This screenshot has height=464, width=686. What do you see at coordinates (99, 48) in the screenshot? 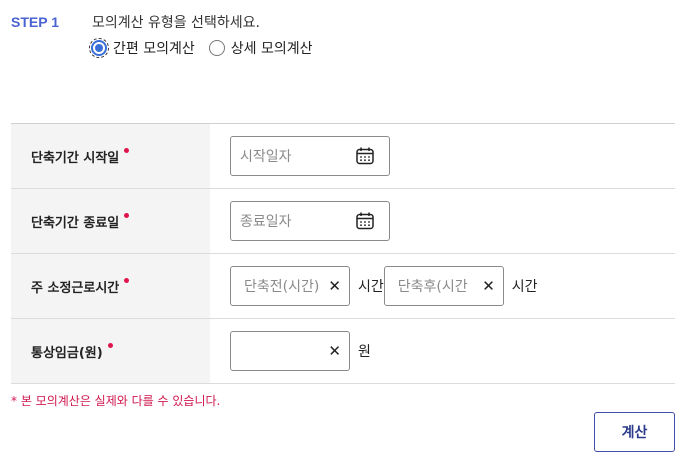
I see `radio-button-simple` at bounding box center [99, 48].